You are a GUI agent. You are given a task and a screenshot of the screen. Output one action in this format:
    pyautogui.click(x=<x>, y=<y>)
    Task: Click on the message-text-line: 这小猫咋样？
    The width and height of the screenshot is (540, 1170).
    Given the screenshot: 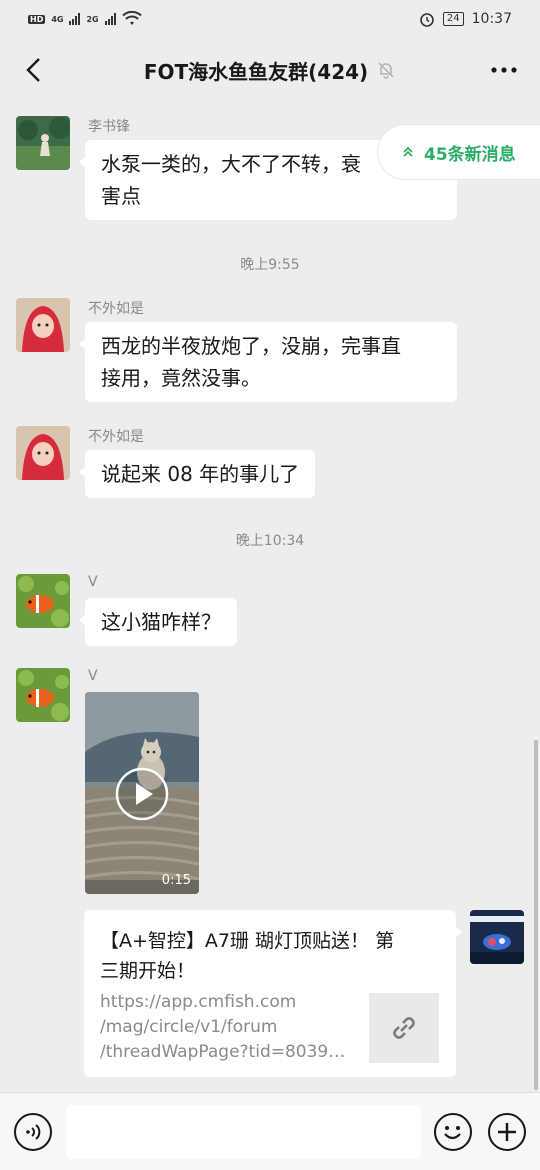 What is the action you would take?
    pyautogui.click(x=161, y=622)
    